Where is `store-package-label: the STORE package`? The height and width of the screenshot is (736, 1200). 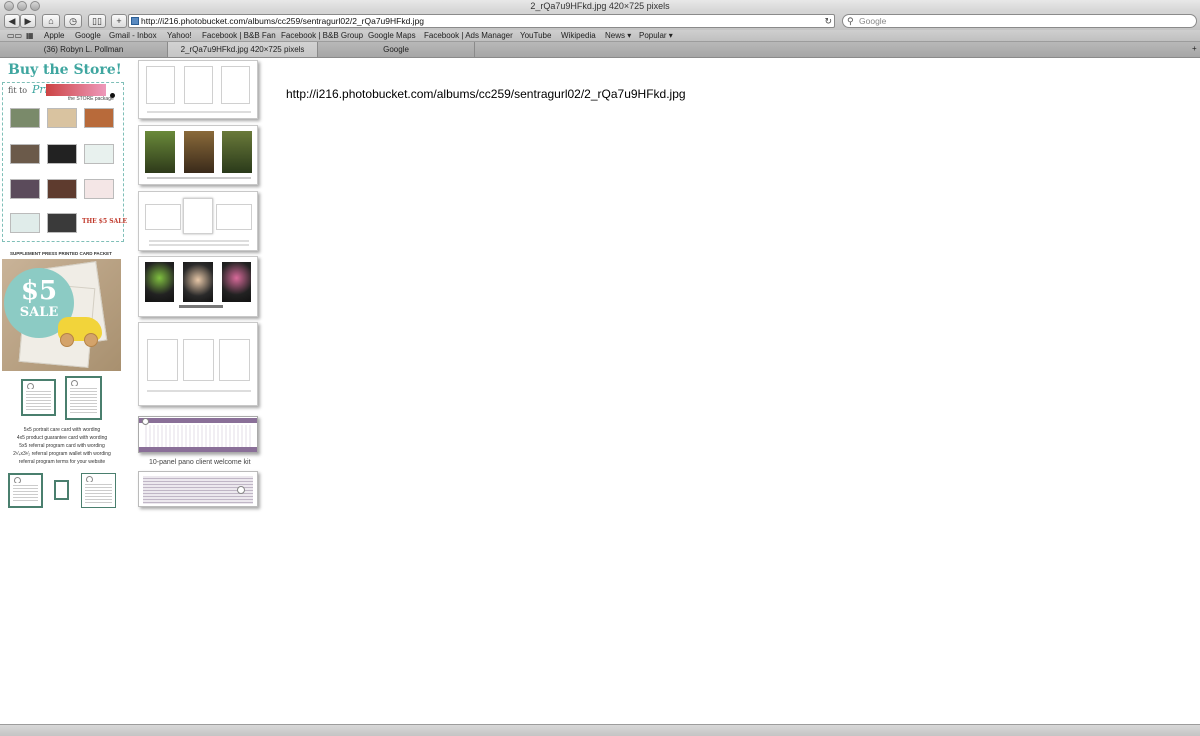 store-package-label: the STORE package is located at coordinates (91, 99).